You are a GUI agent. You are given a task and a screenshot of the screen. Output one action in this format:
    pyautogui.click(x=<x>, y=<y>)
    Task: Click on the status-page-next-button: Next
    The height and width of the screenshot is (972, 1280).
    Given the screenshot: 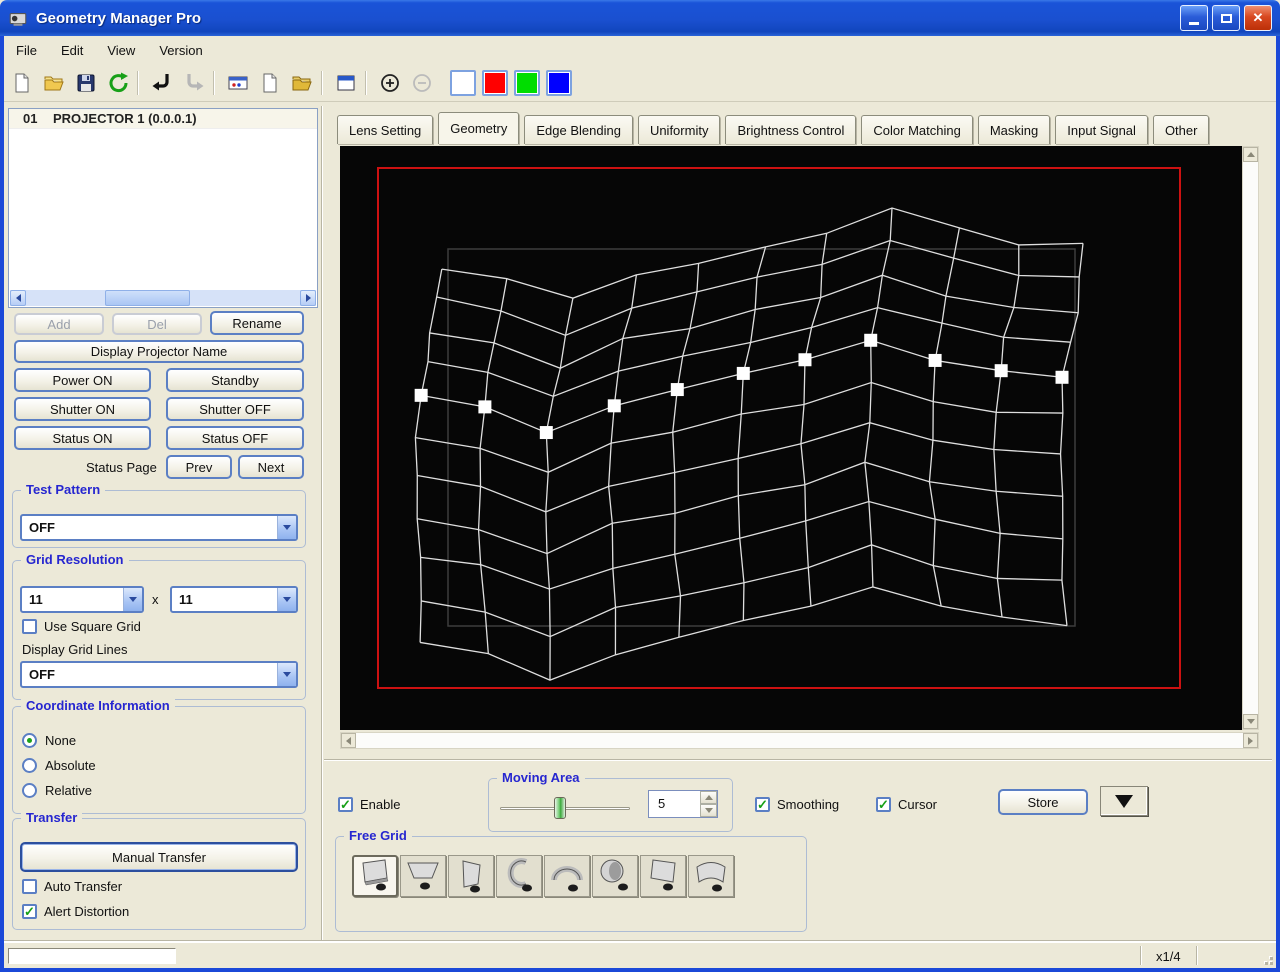 What is the action you would take?
    pyautogui.click(x=271, y=467)
    